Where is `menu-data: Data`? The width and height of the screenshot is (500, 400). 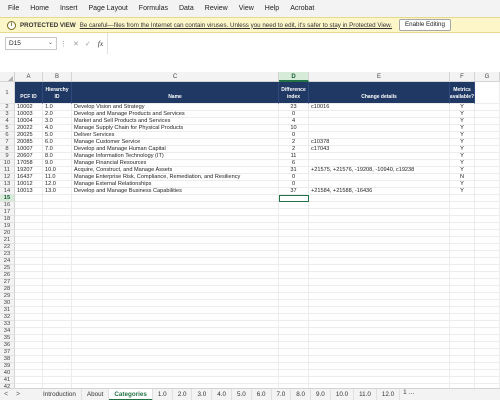
menu-data: Data is located at coordinates (186, 8).